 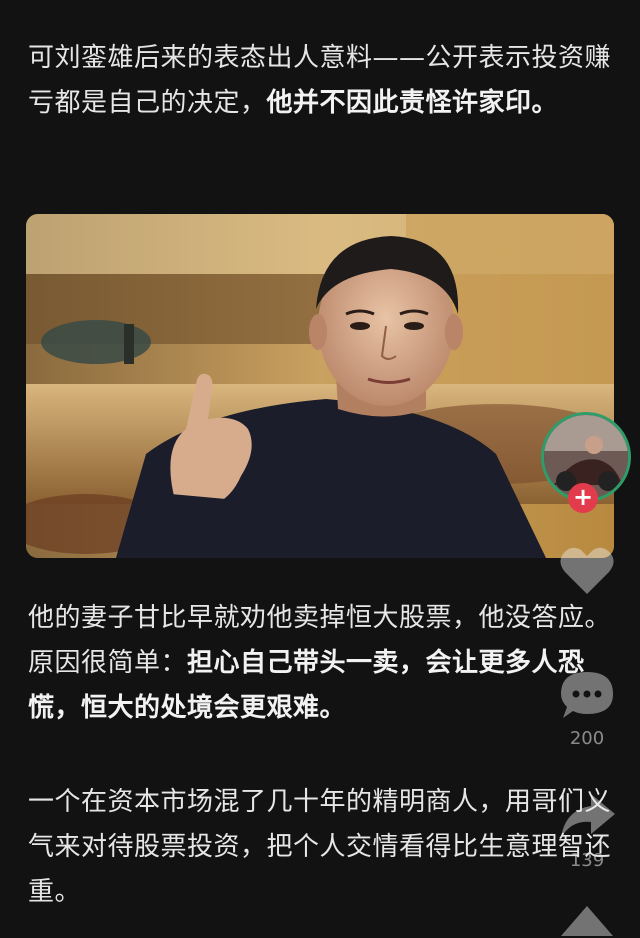 What do you see at coordinates (412, 103) in the screenshot?
I see `paragraph-1-bold: 他并不因此责怪许家印。` at bounding box center [412, 103].